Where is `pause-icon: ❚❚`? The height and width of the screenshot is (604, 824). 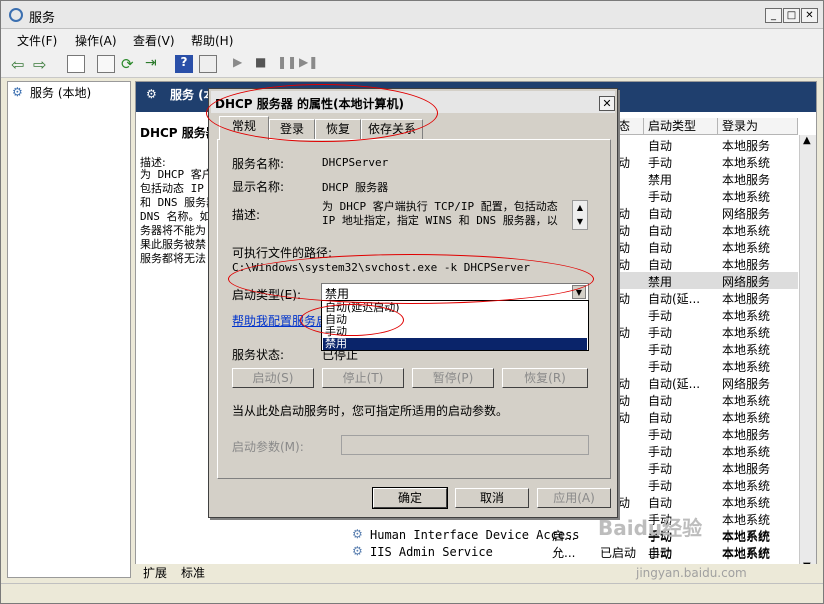 pause-icon: ❚❚ is located at coordinates (287, 64).